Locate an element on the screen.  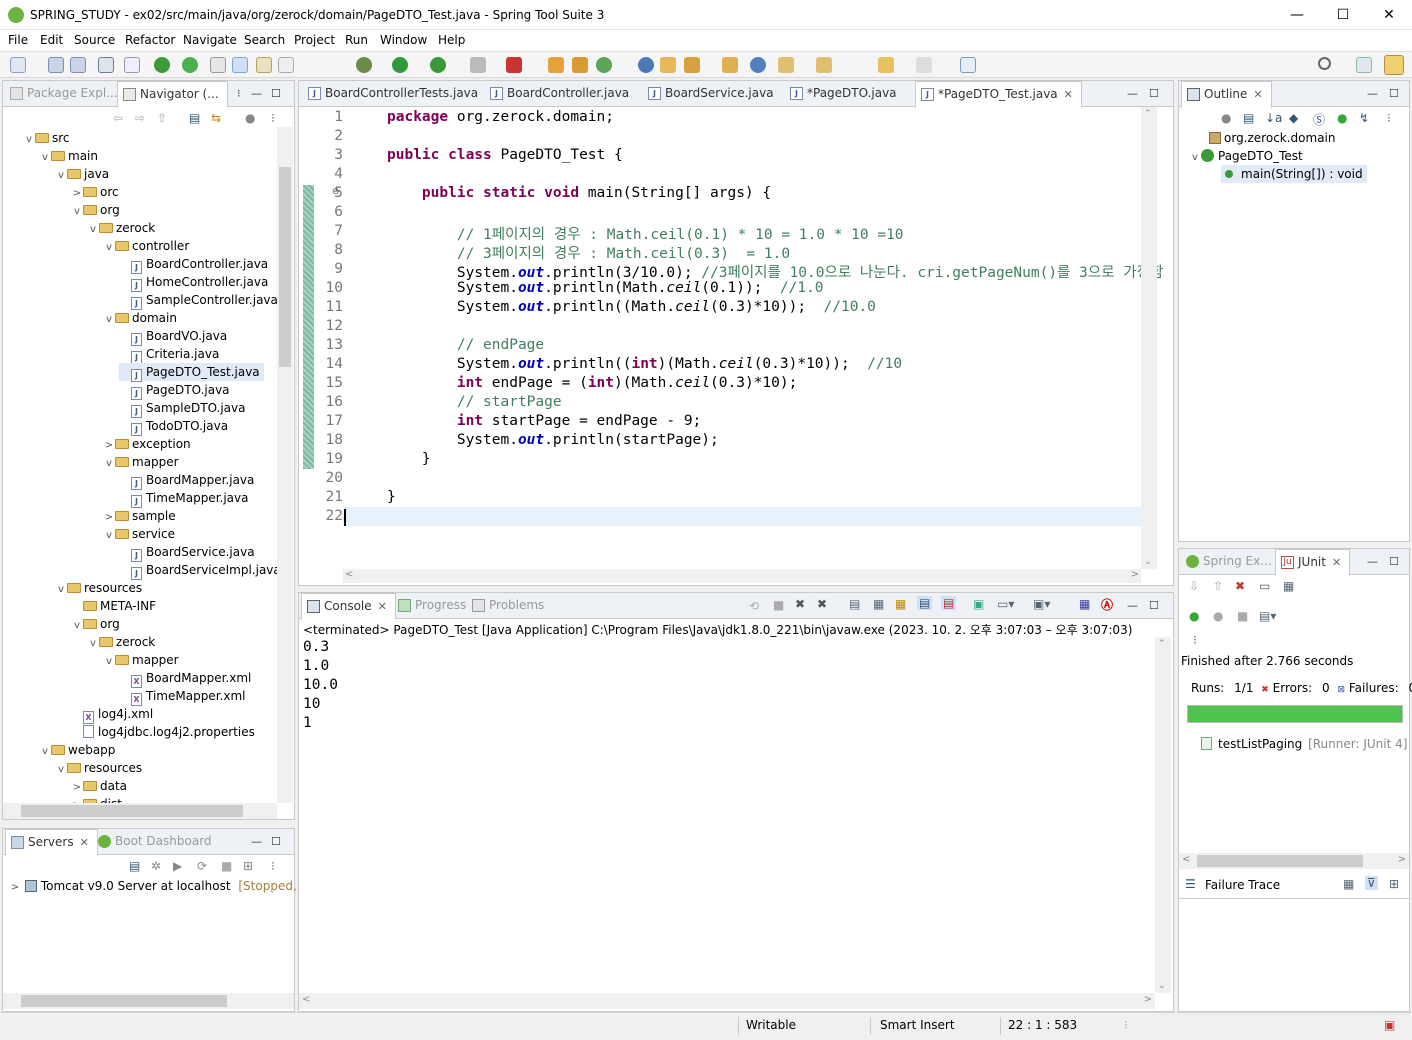
tab-progress: Progress is located at coordinates (433, 606).